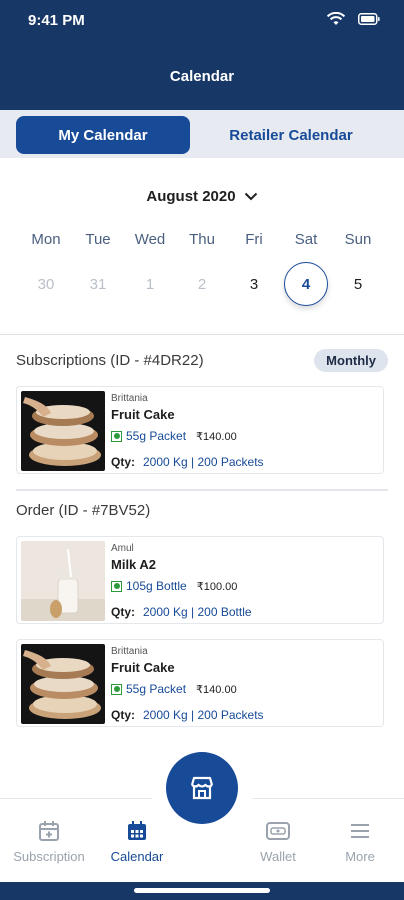 The height and width of the screenshot is (900, 404). Describe the element at coordinates (156, 586) in the screenshot. I see `pack-size: 105g Bottle` at that location.